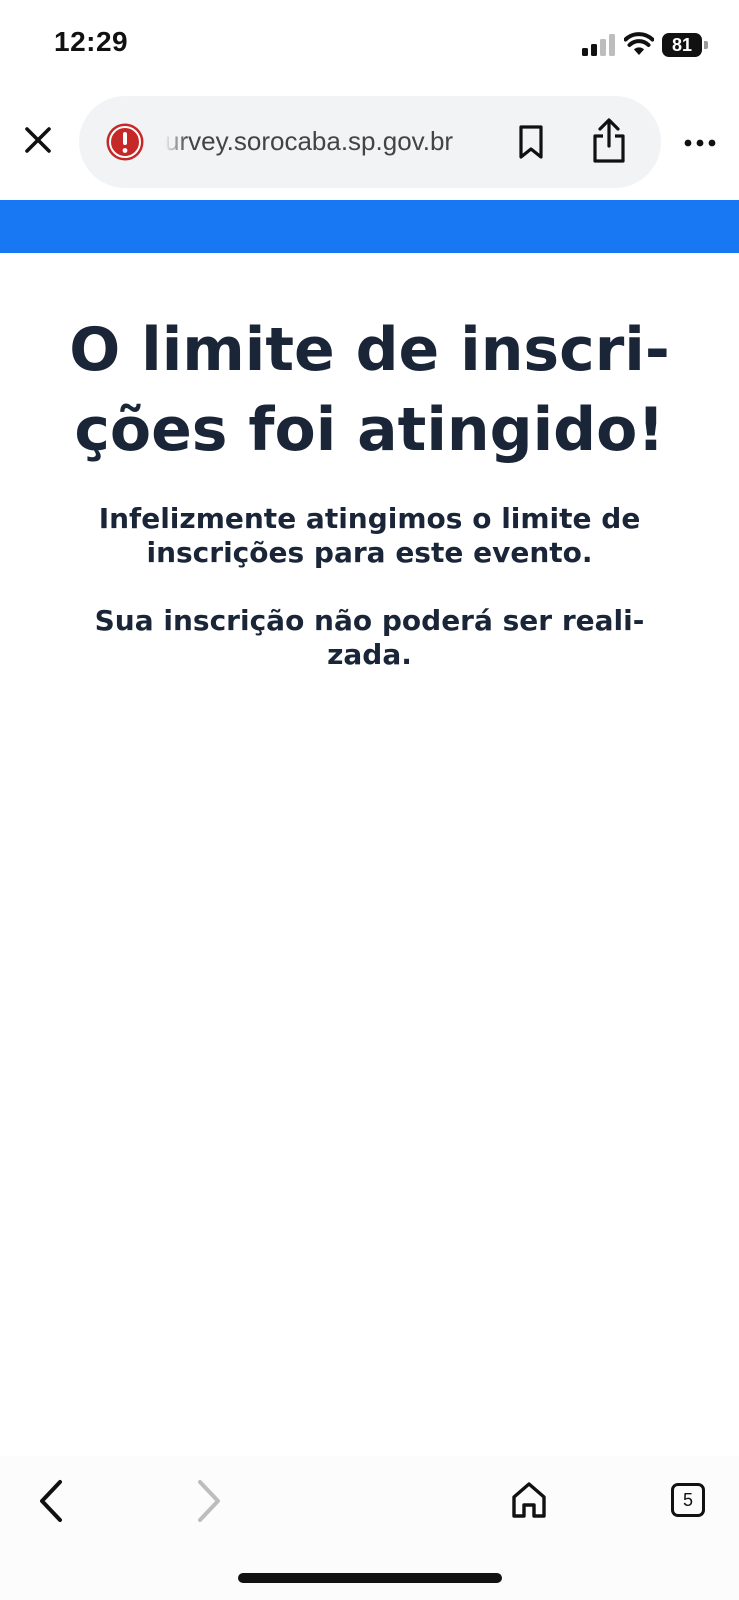 This screenshot has height=1600, width=739. Describe the element at coordinates (369, 620) in the screenshot. I see `registration-notice-line-1: Sua inscrição não poderá ser reali-` at that location.